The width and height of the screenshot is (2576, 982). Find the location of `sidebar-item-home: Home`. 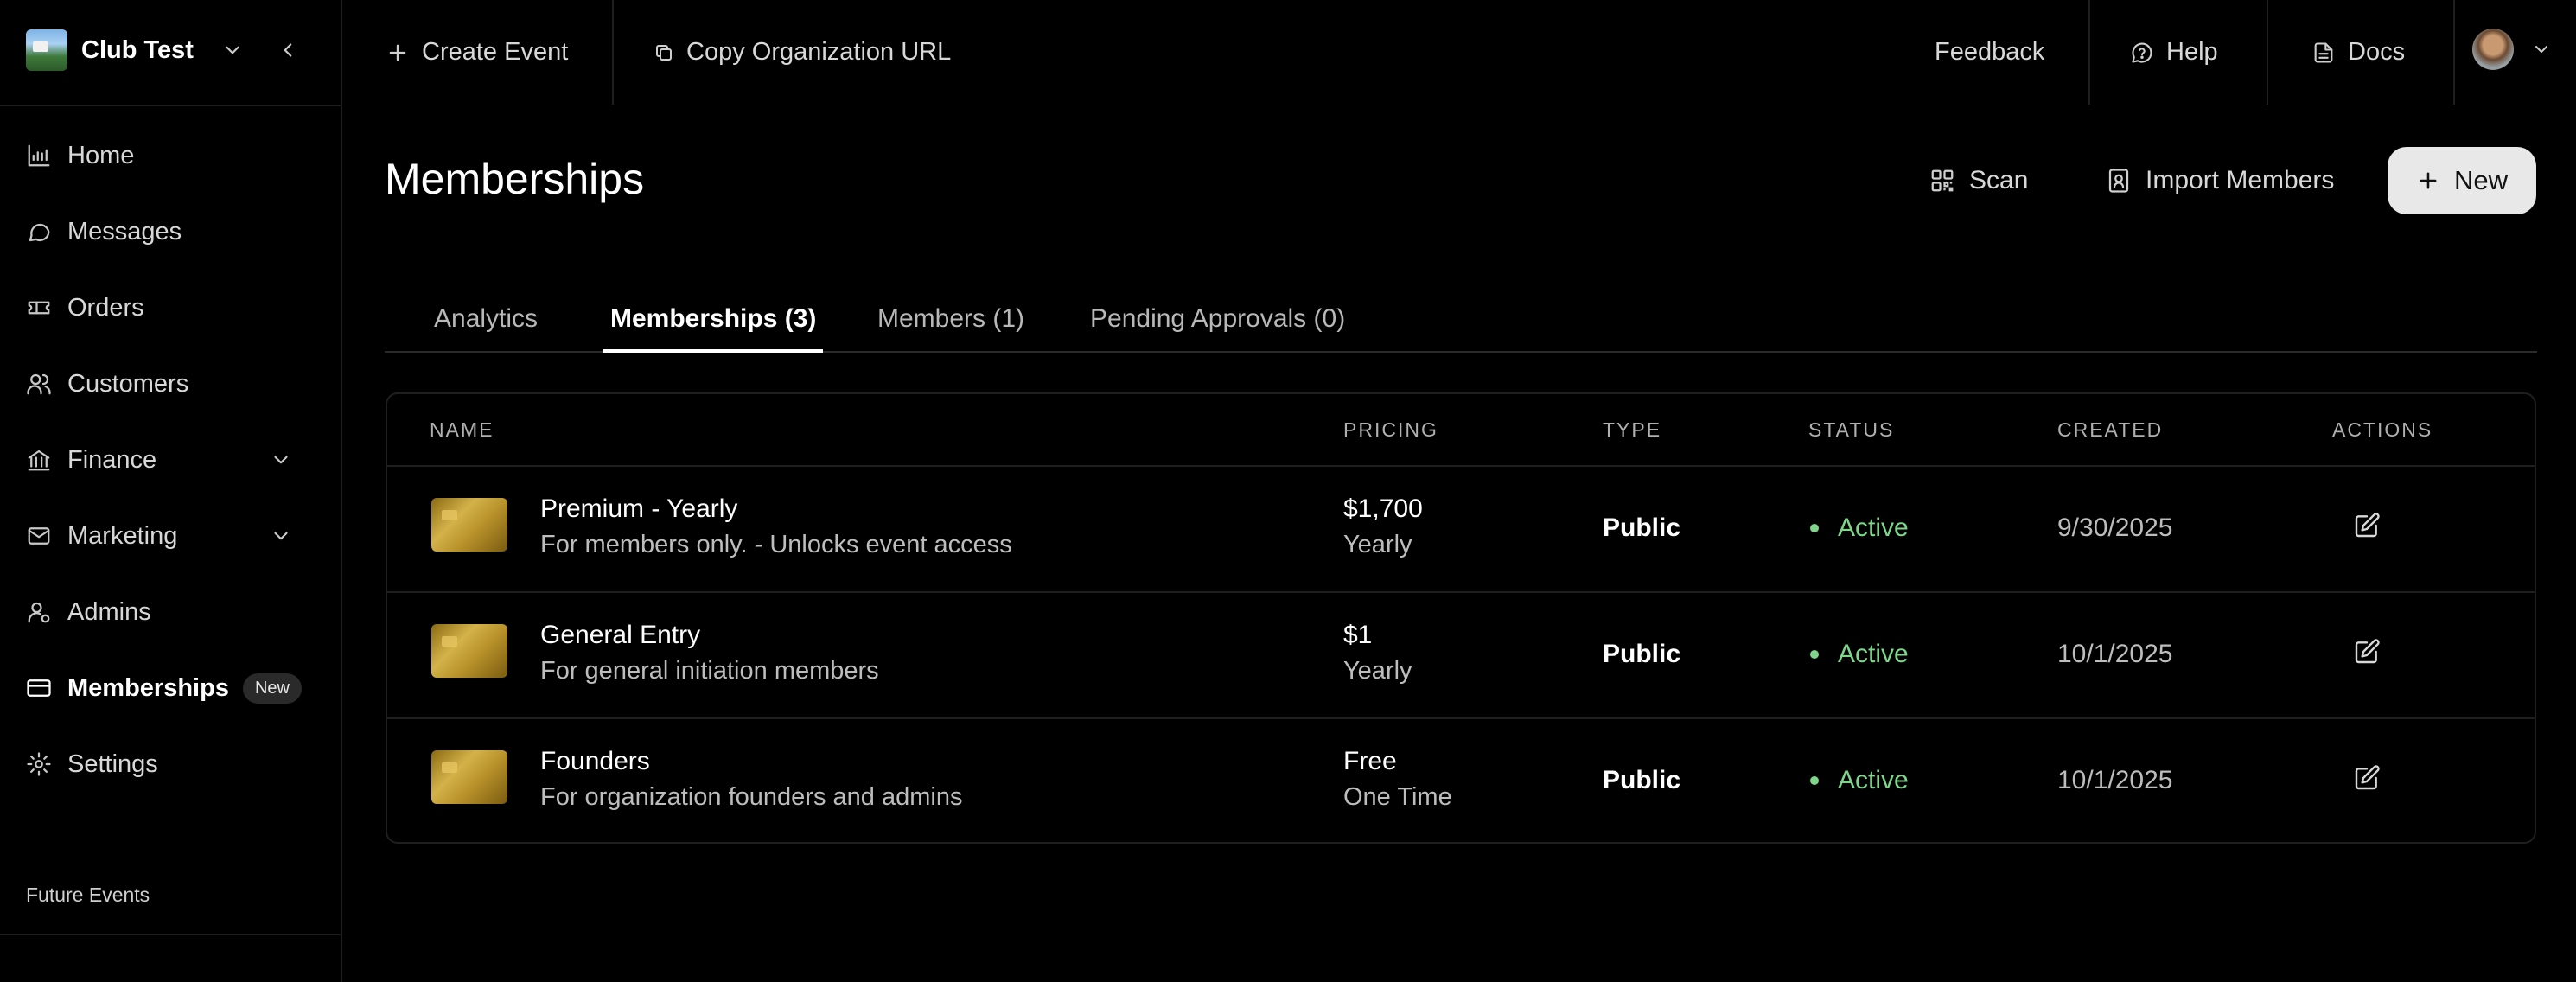

sidebar-item-home: Home is located at coordinates (170, 156).